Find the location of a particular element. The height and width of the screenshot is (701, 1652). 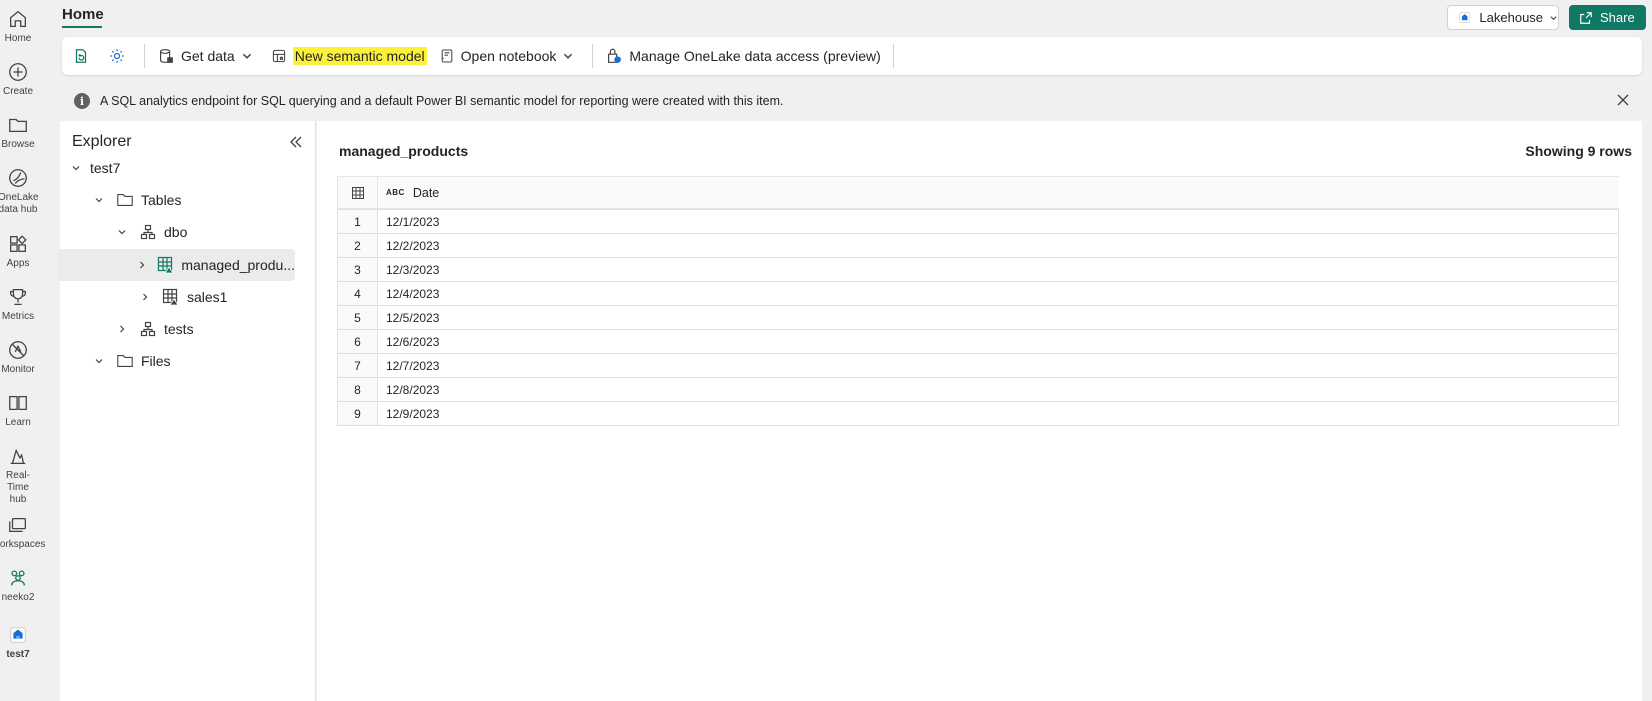

get-data-button: Get data is located at coordinates (208, 56).